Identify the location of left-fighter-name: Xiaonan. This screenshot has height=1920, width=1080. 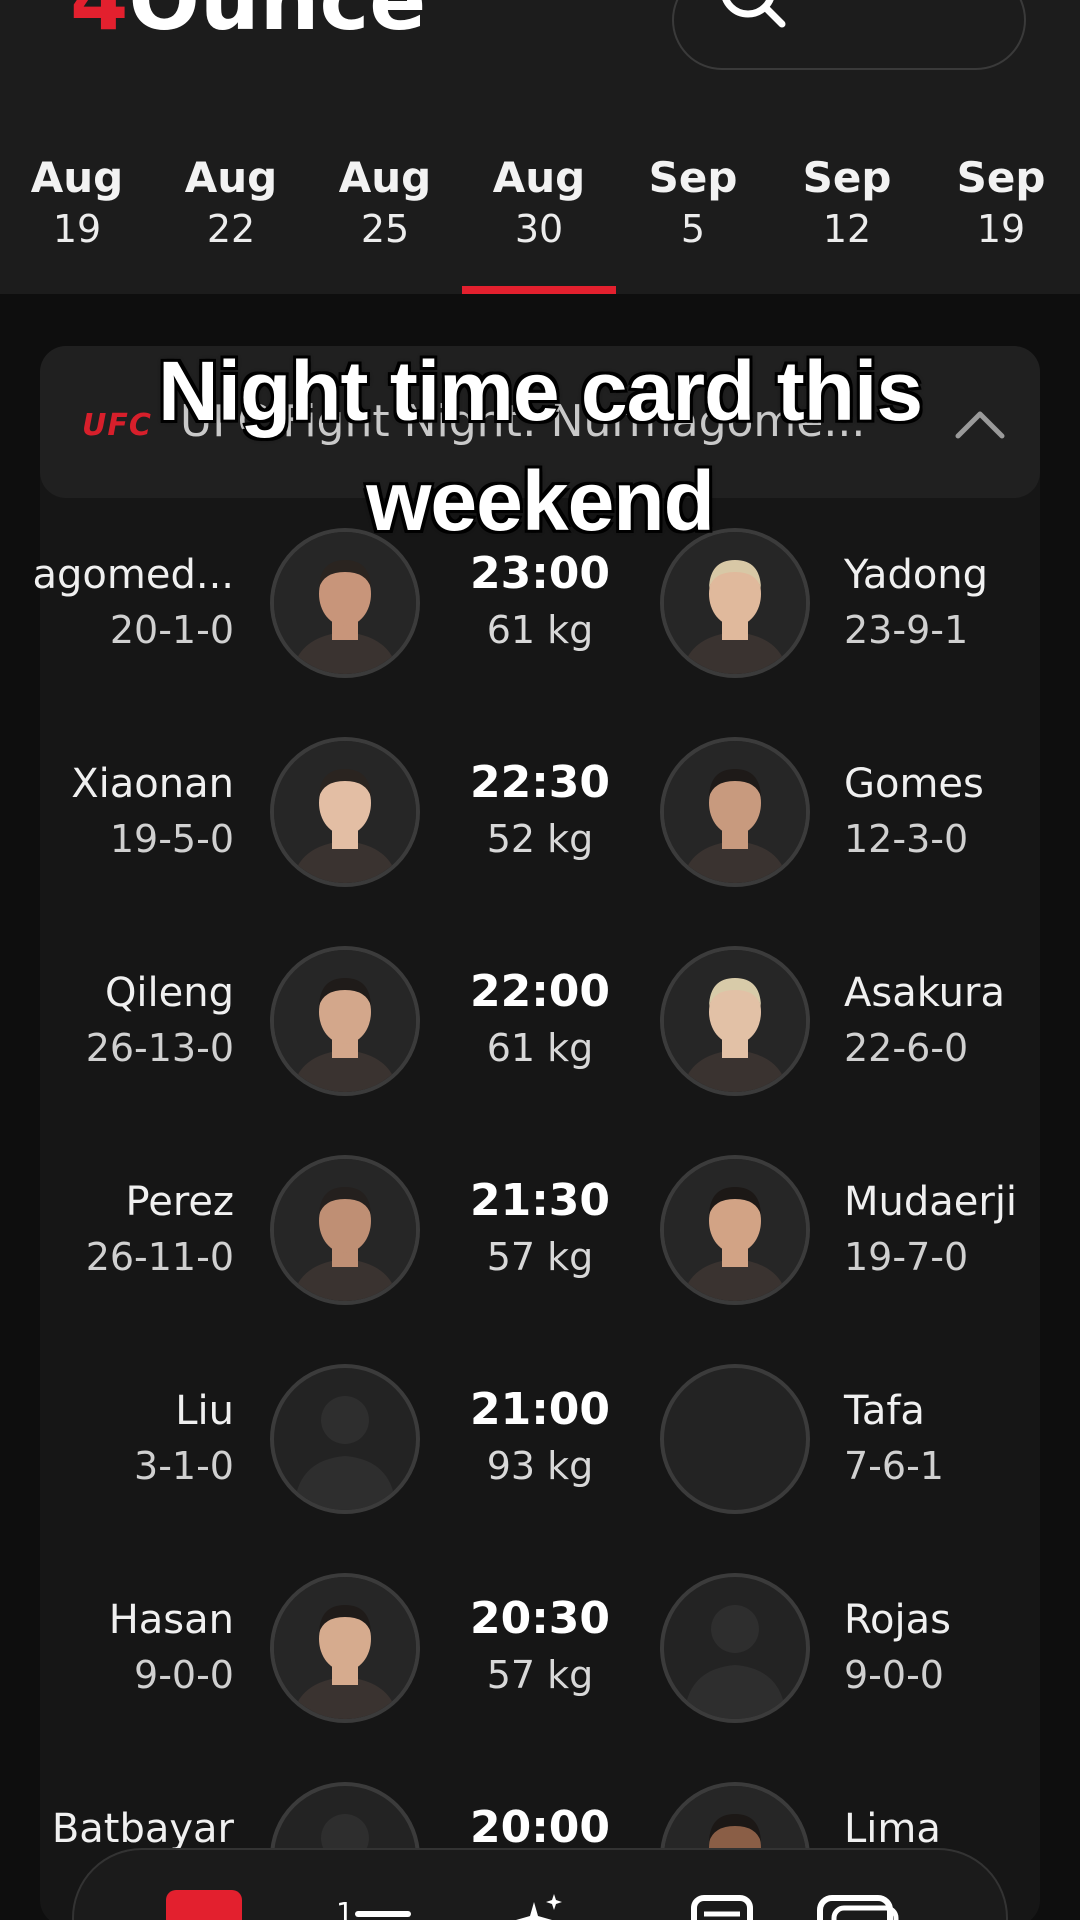
(152, 784).